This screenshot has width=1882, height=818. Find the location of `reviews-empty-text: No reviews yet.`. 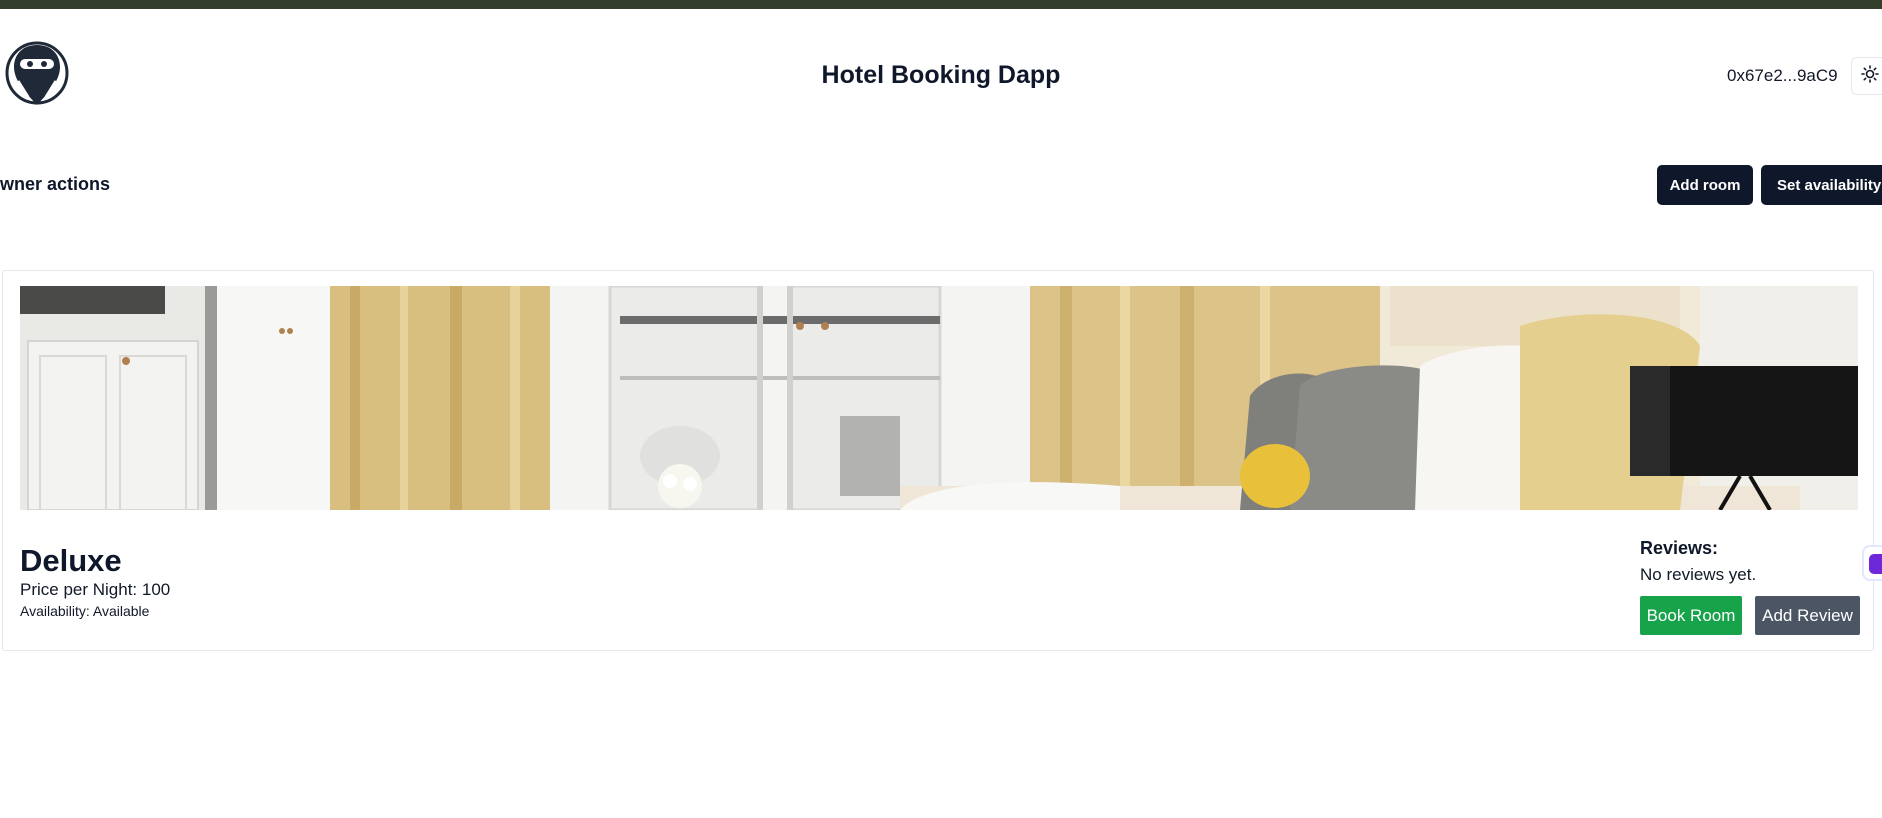

reviews-empty-text: No reviews yet. is located at coordinates (1698, 574).